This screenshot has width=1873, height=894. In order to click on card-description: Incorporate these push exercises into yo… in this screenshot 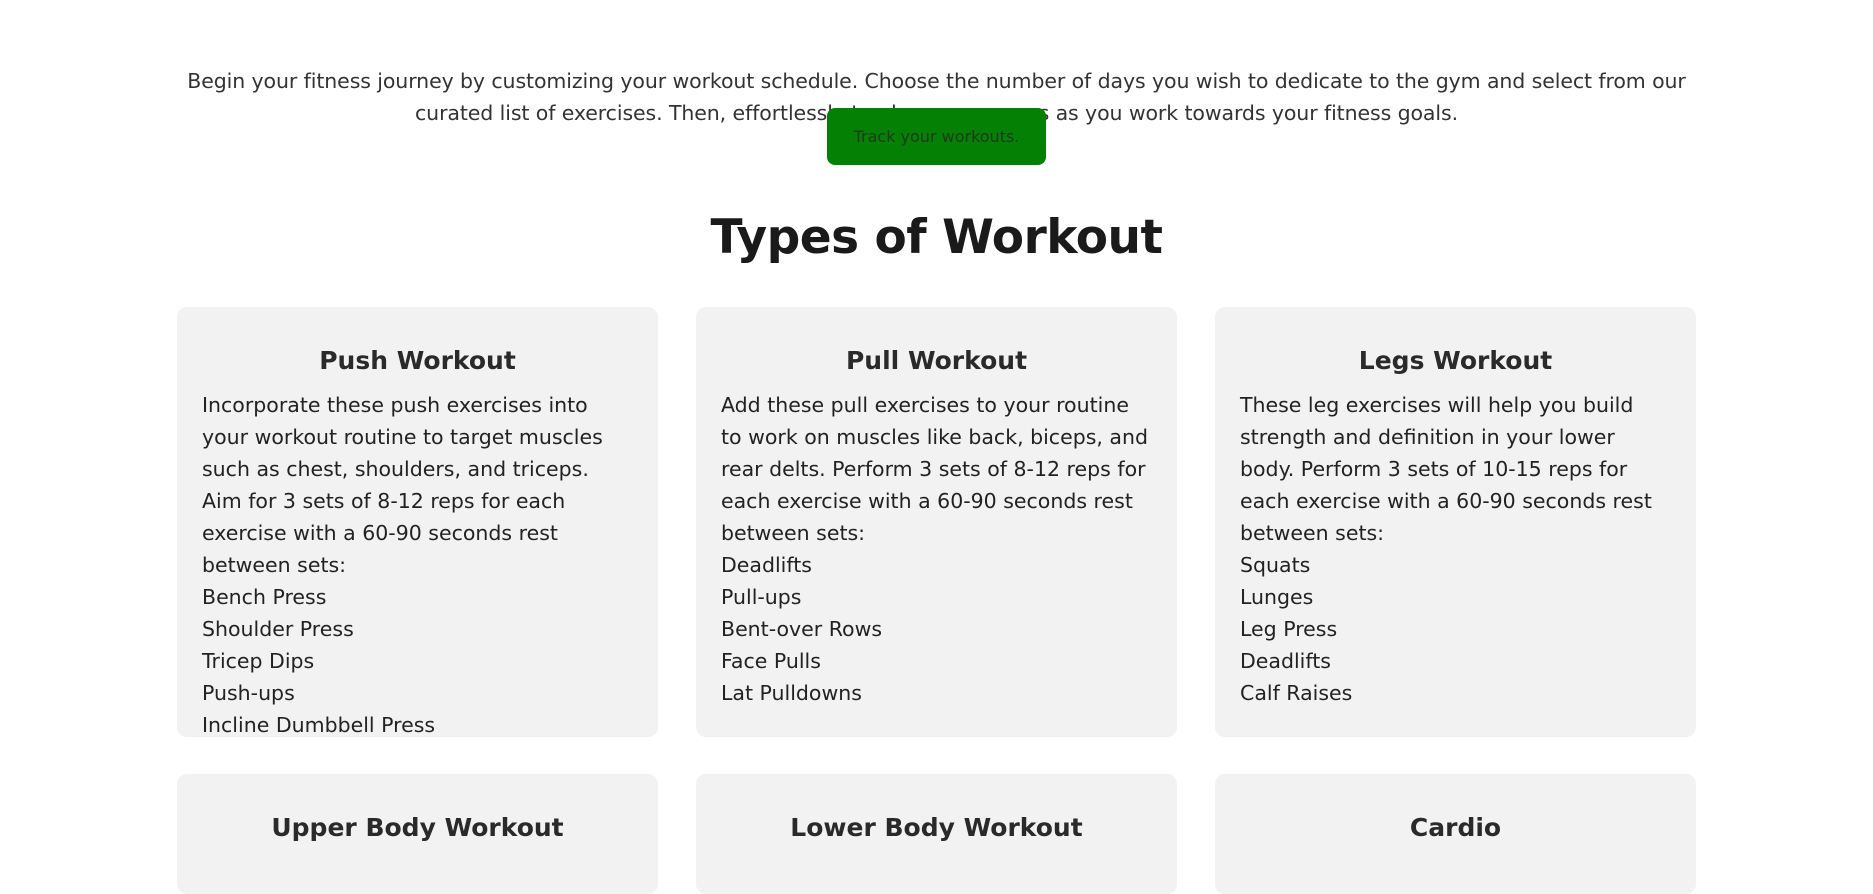, I will do `click(402, 485)`.